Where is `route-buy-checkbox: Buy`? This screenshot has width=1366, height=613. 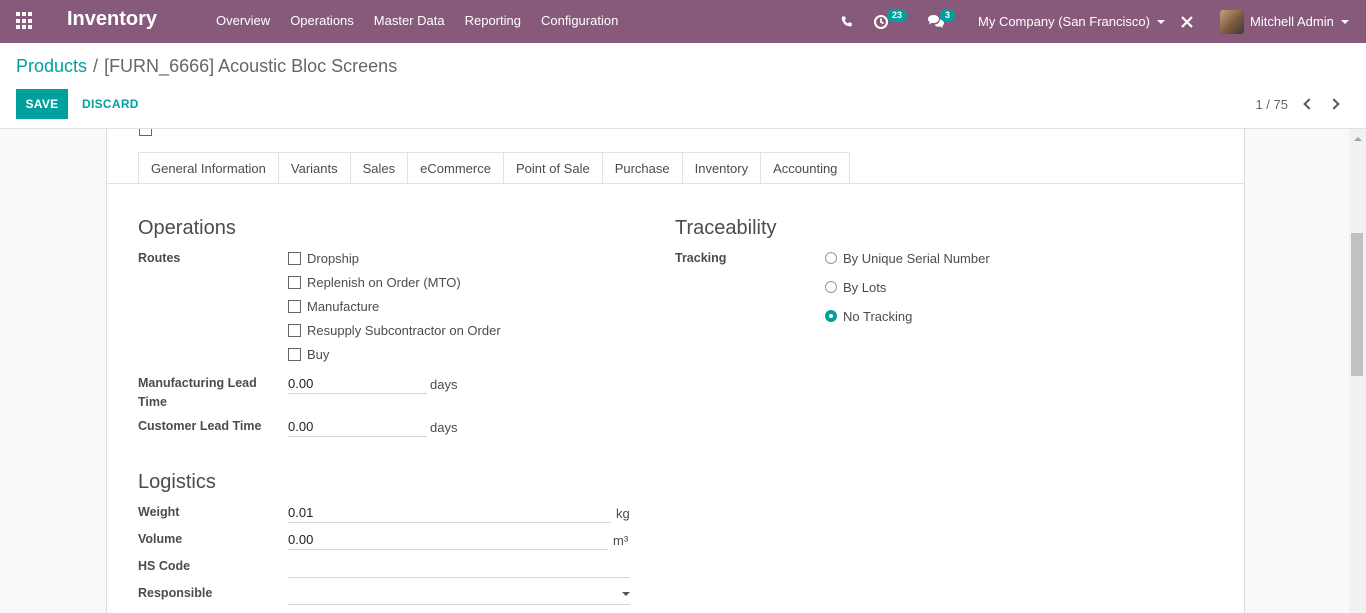 route-buy-checkbox: Buy is located at coordinates (308, 354).